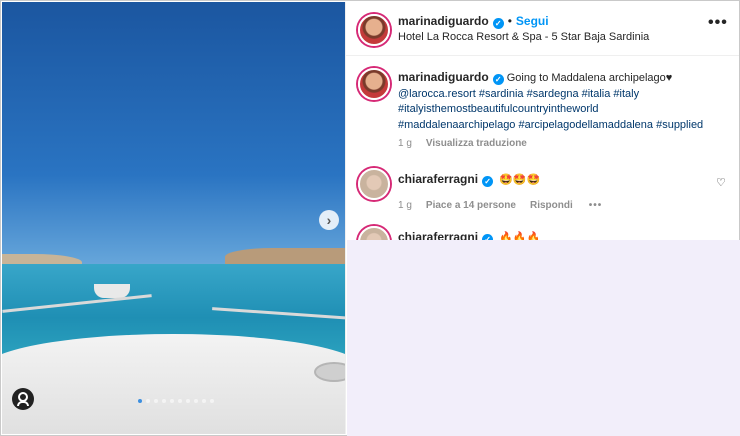 This screenshot has height=436, width=740. What do you see at coordinates (405, 205) in the screenshot?
I see `comment-age: 1 g` at bounding box center [405, 205].